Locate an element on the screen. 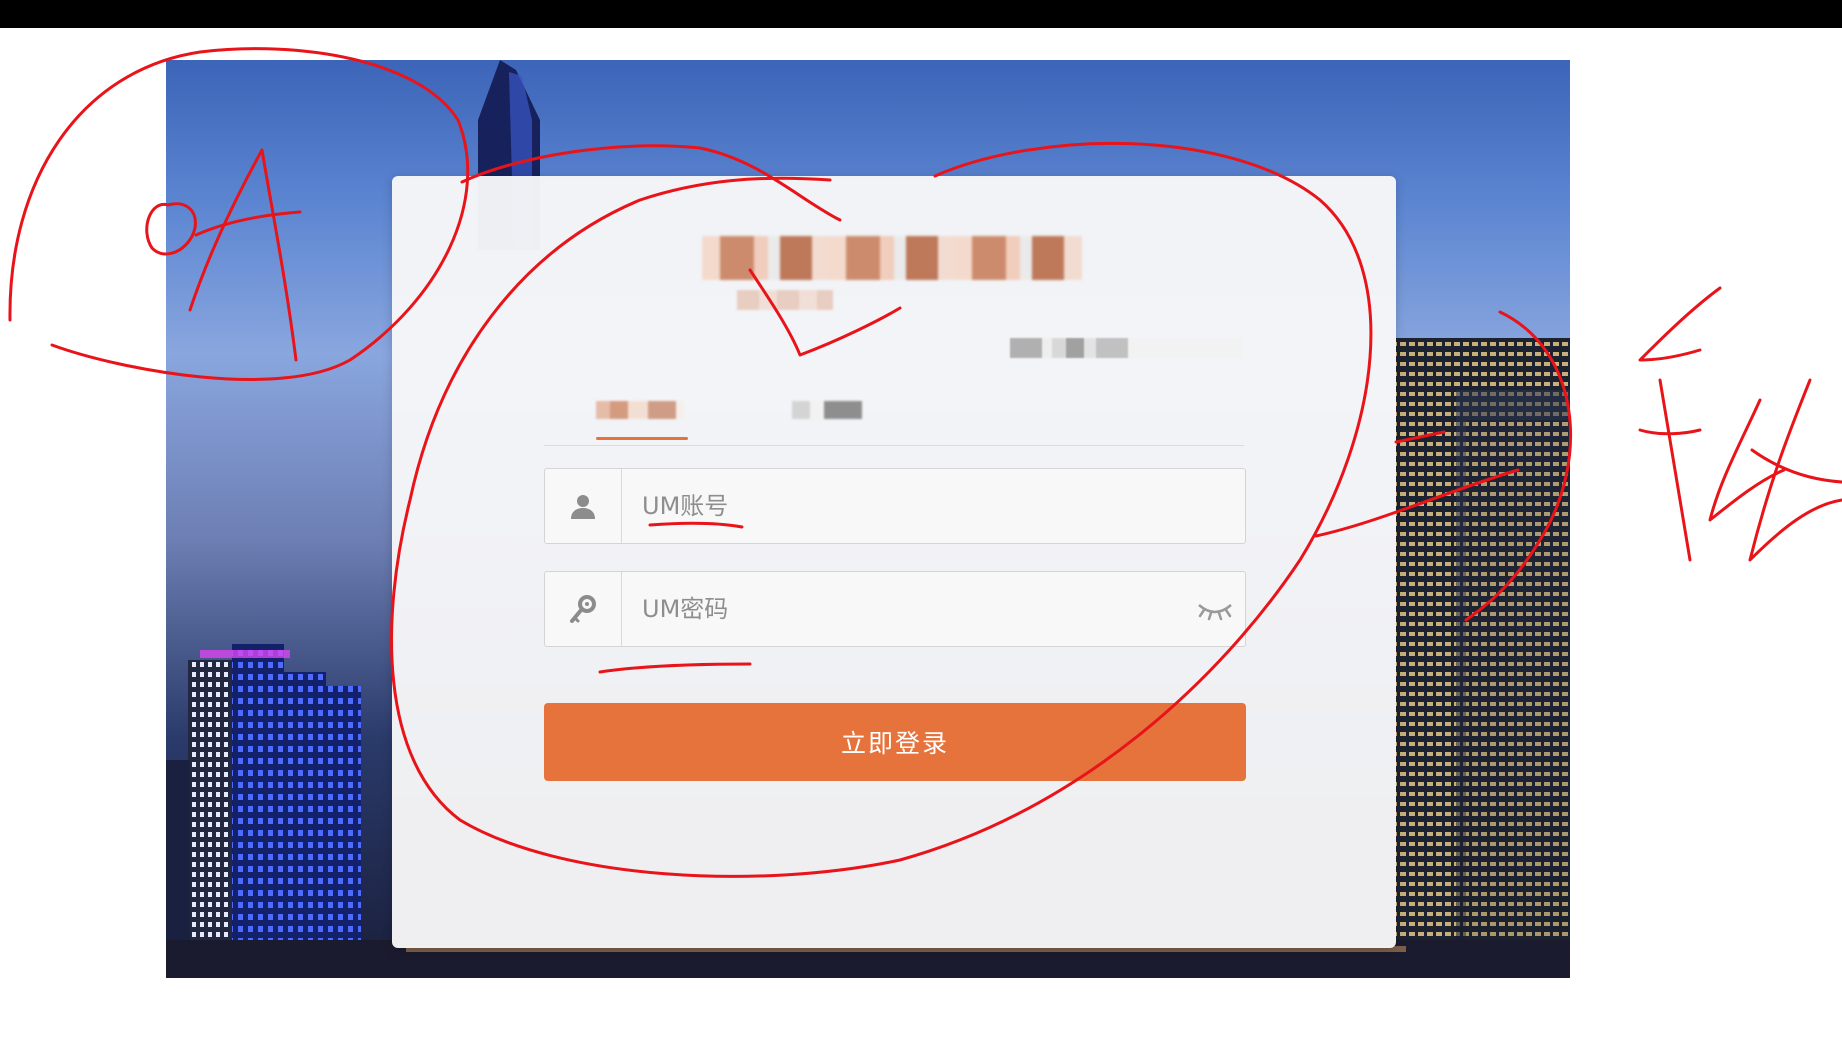 The image size is (1842, 1044). password-field is located at coordinates (895, 609).